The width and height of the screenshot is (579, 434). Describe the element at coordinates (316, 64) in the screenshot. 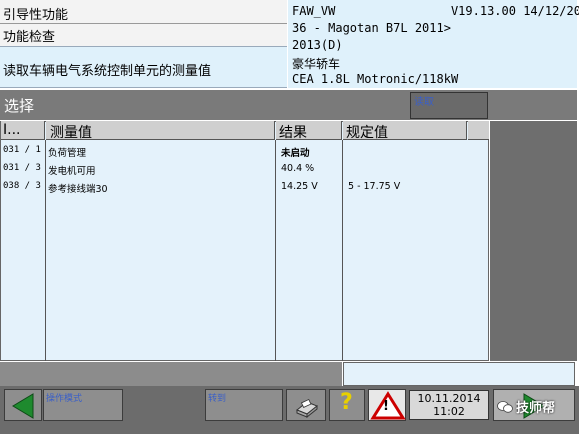

I see `body-type: 豪华轿车` at that location.